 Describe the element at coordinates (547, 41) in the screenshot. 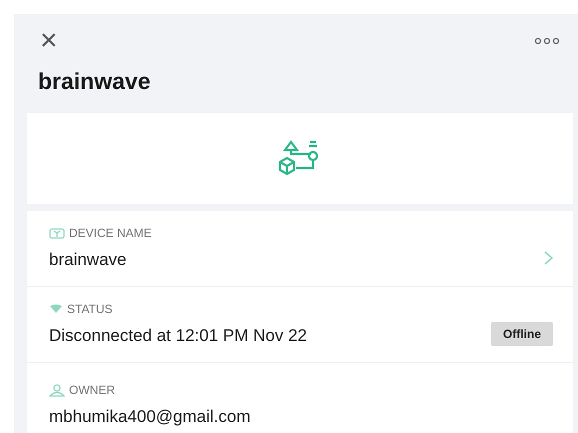

I see `more-icon` at that location.